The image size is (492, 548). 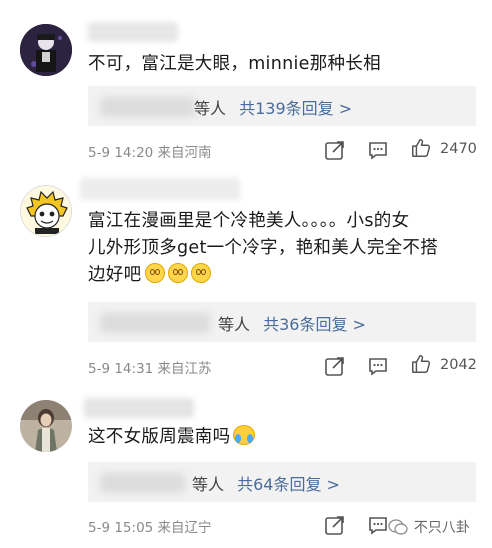 I want to click on like-count: 2042, so click(x=458, y=365).